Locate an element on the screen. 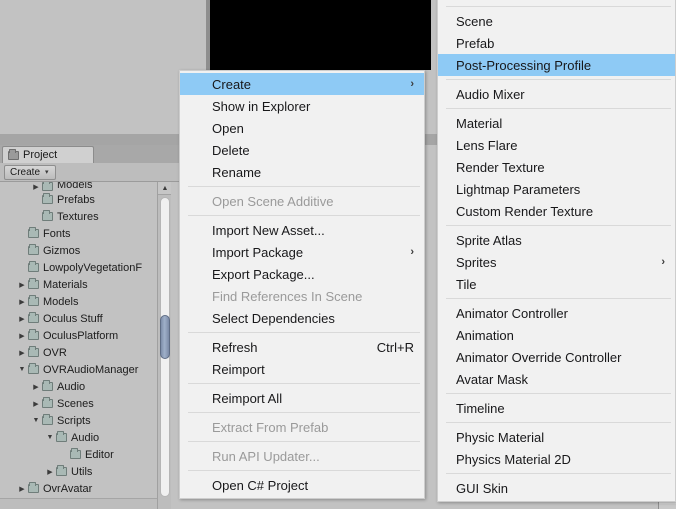 This screenshot has height=509, width=676. context-menu-item: Create › is located at coordinates (302, 84).